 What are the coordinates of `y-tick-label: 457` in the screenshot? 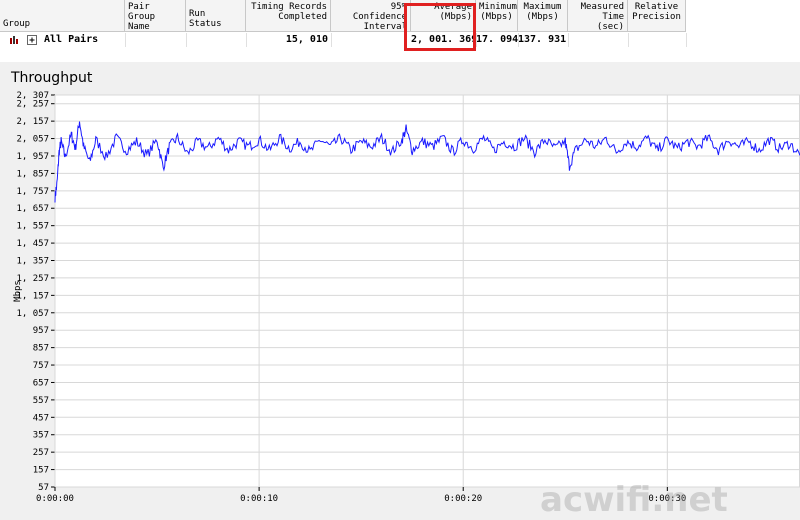 It's located at (41, 418).